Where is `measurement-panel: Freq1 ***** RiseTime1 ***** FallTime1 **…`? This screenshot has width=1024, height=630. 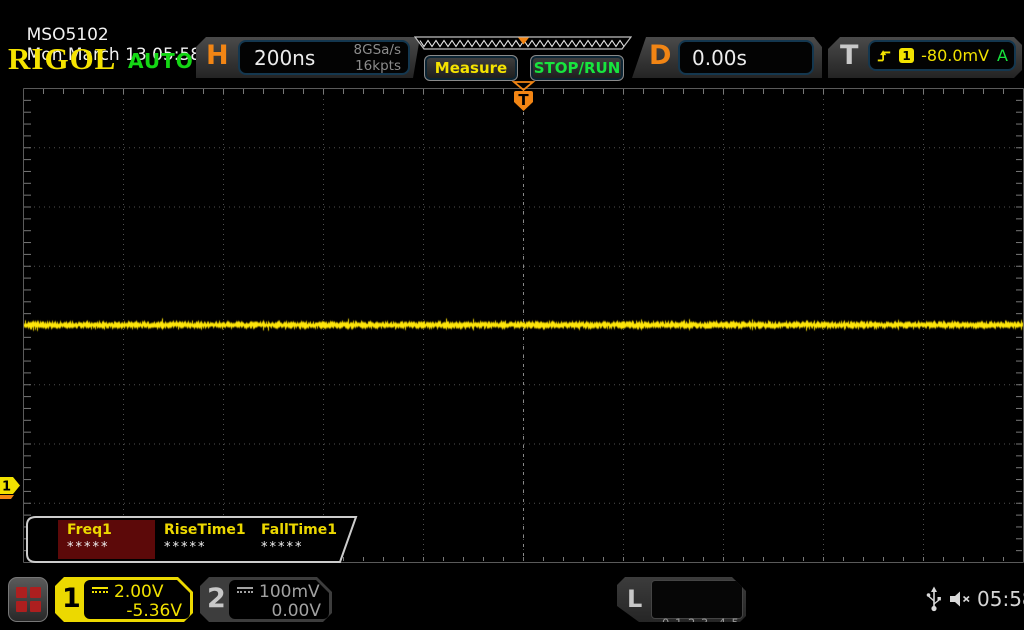
measurement-panel: Freq1 ***** RiseTime1 ***** FallTime1 **… is located at coordinates (190, 539).